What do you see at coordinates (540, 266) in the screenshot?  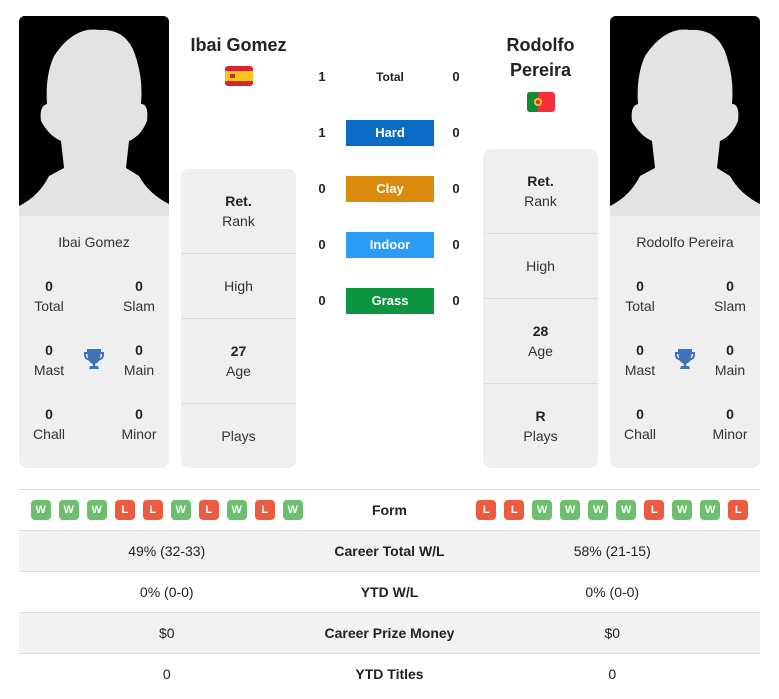 I see `label: High` at bounding box center [540, 266].